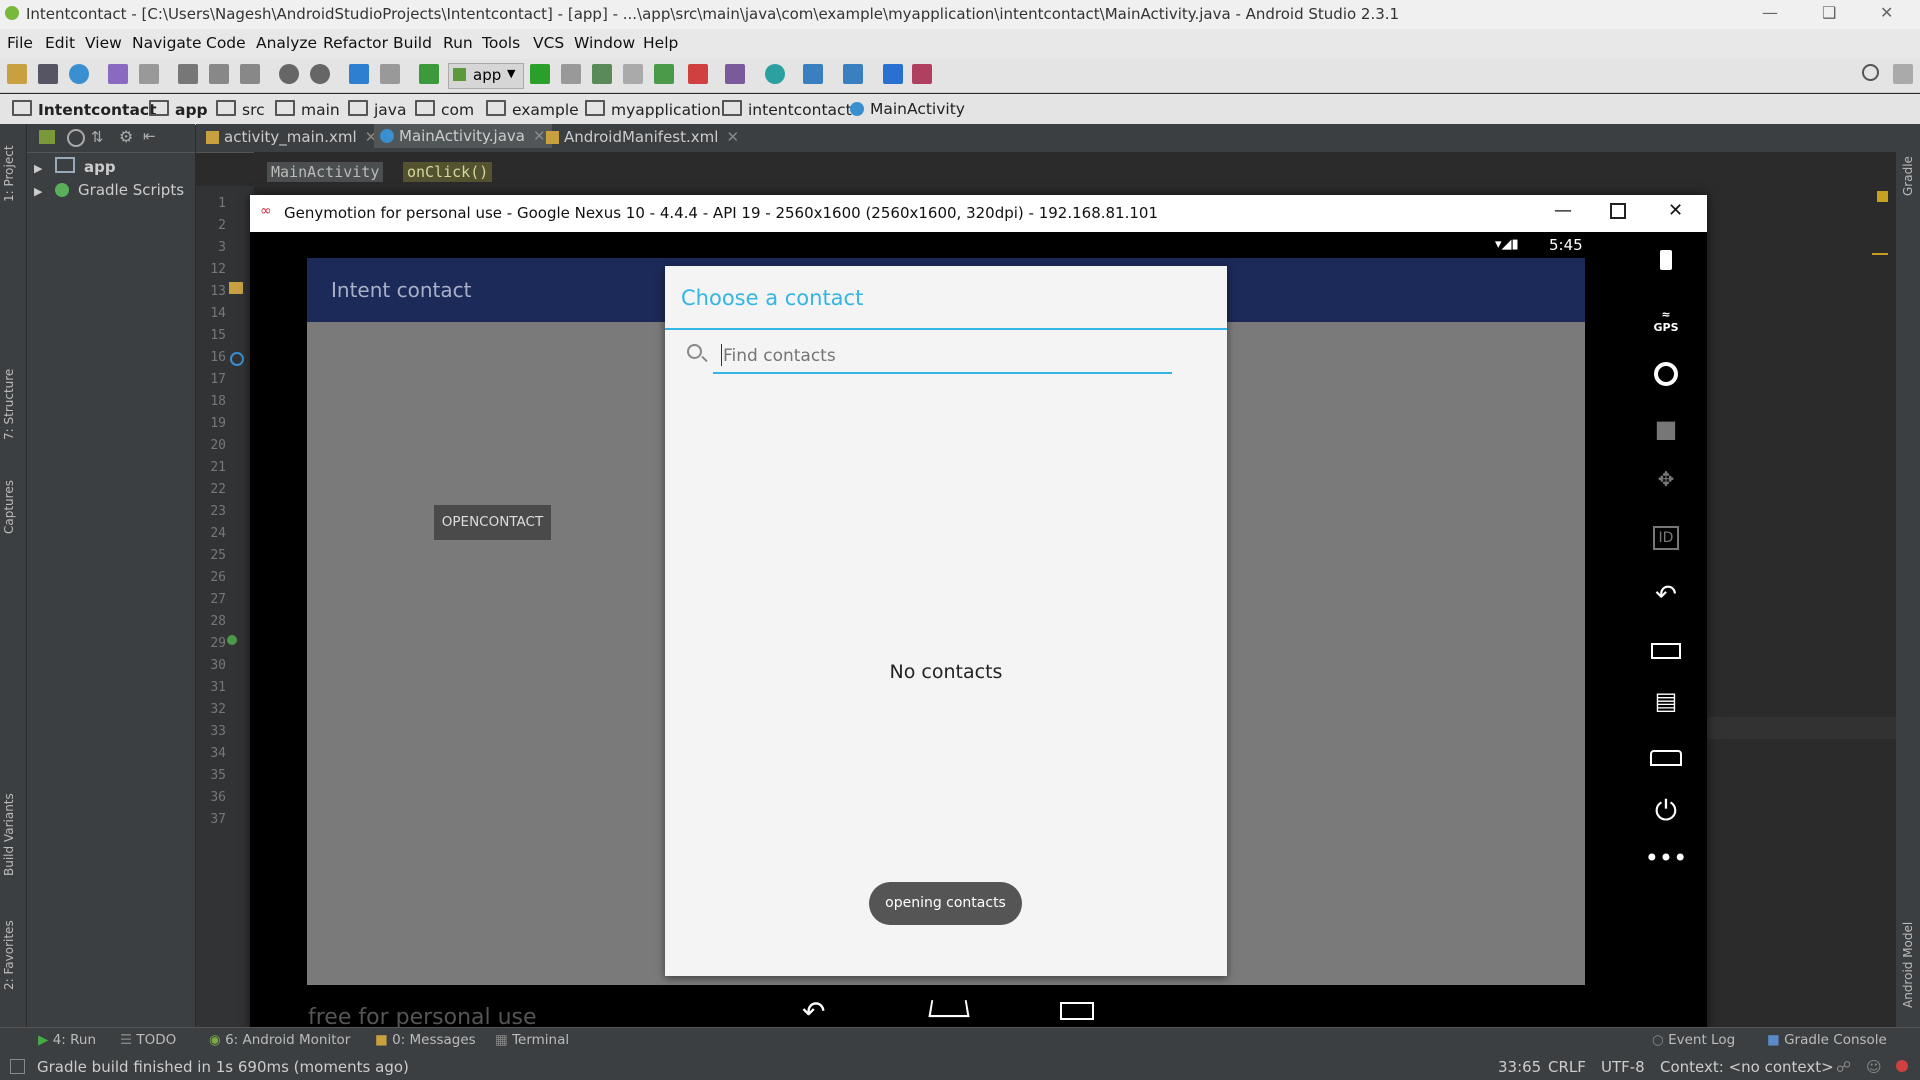 The image size is (1920, 1080). I want to click on nav-class: MainActivity, so click(325, 172).